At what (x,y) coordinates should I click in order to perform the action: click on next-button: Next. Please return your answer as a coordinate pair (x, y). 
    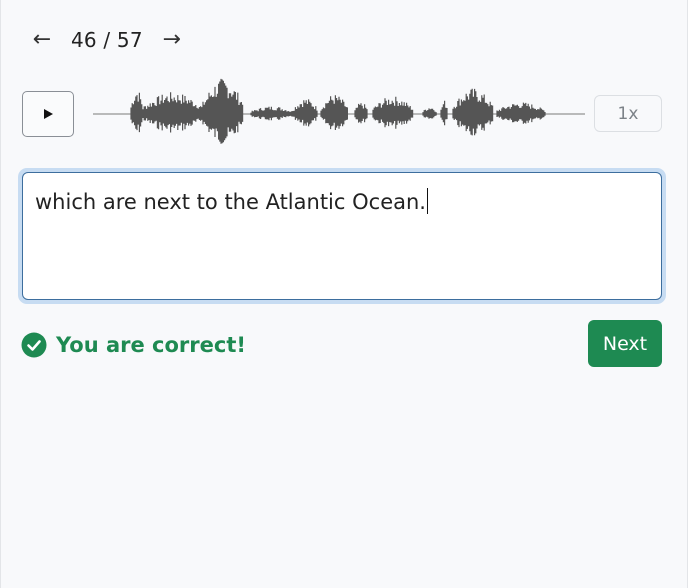
    Looking at the image, I should click on (625, 343).